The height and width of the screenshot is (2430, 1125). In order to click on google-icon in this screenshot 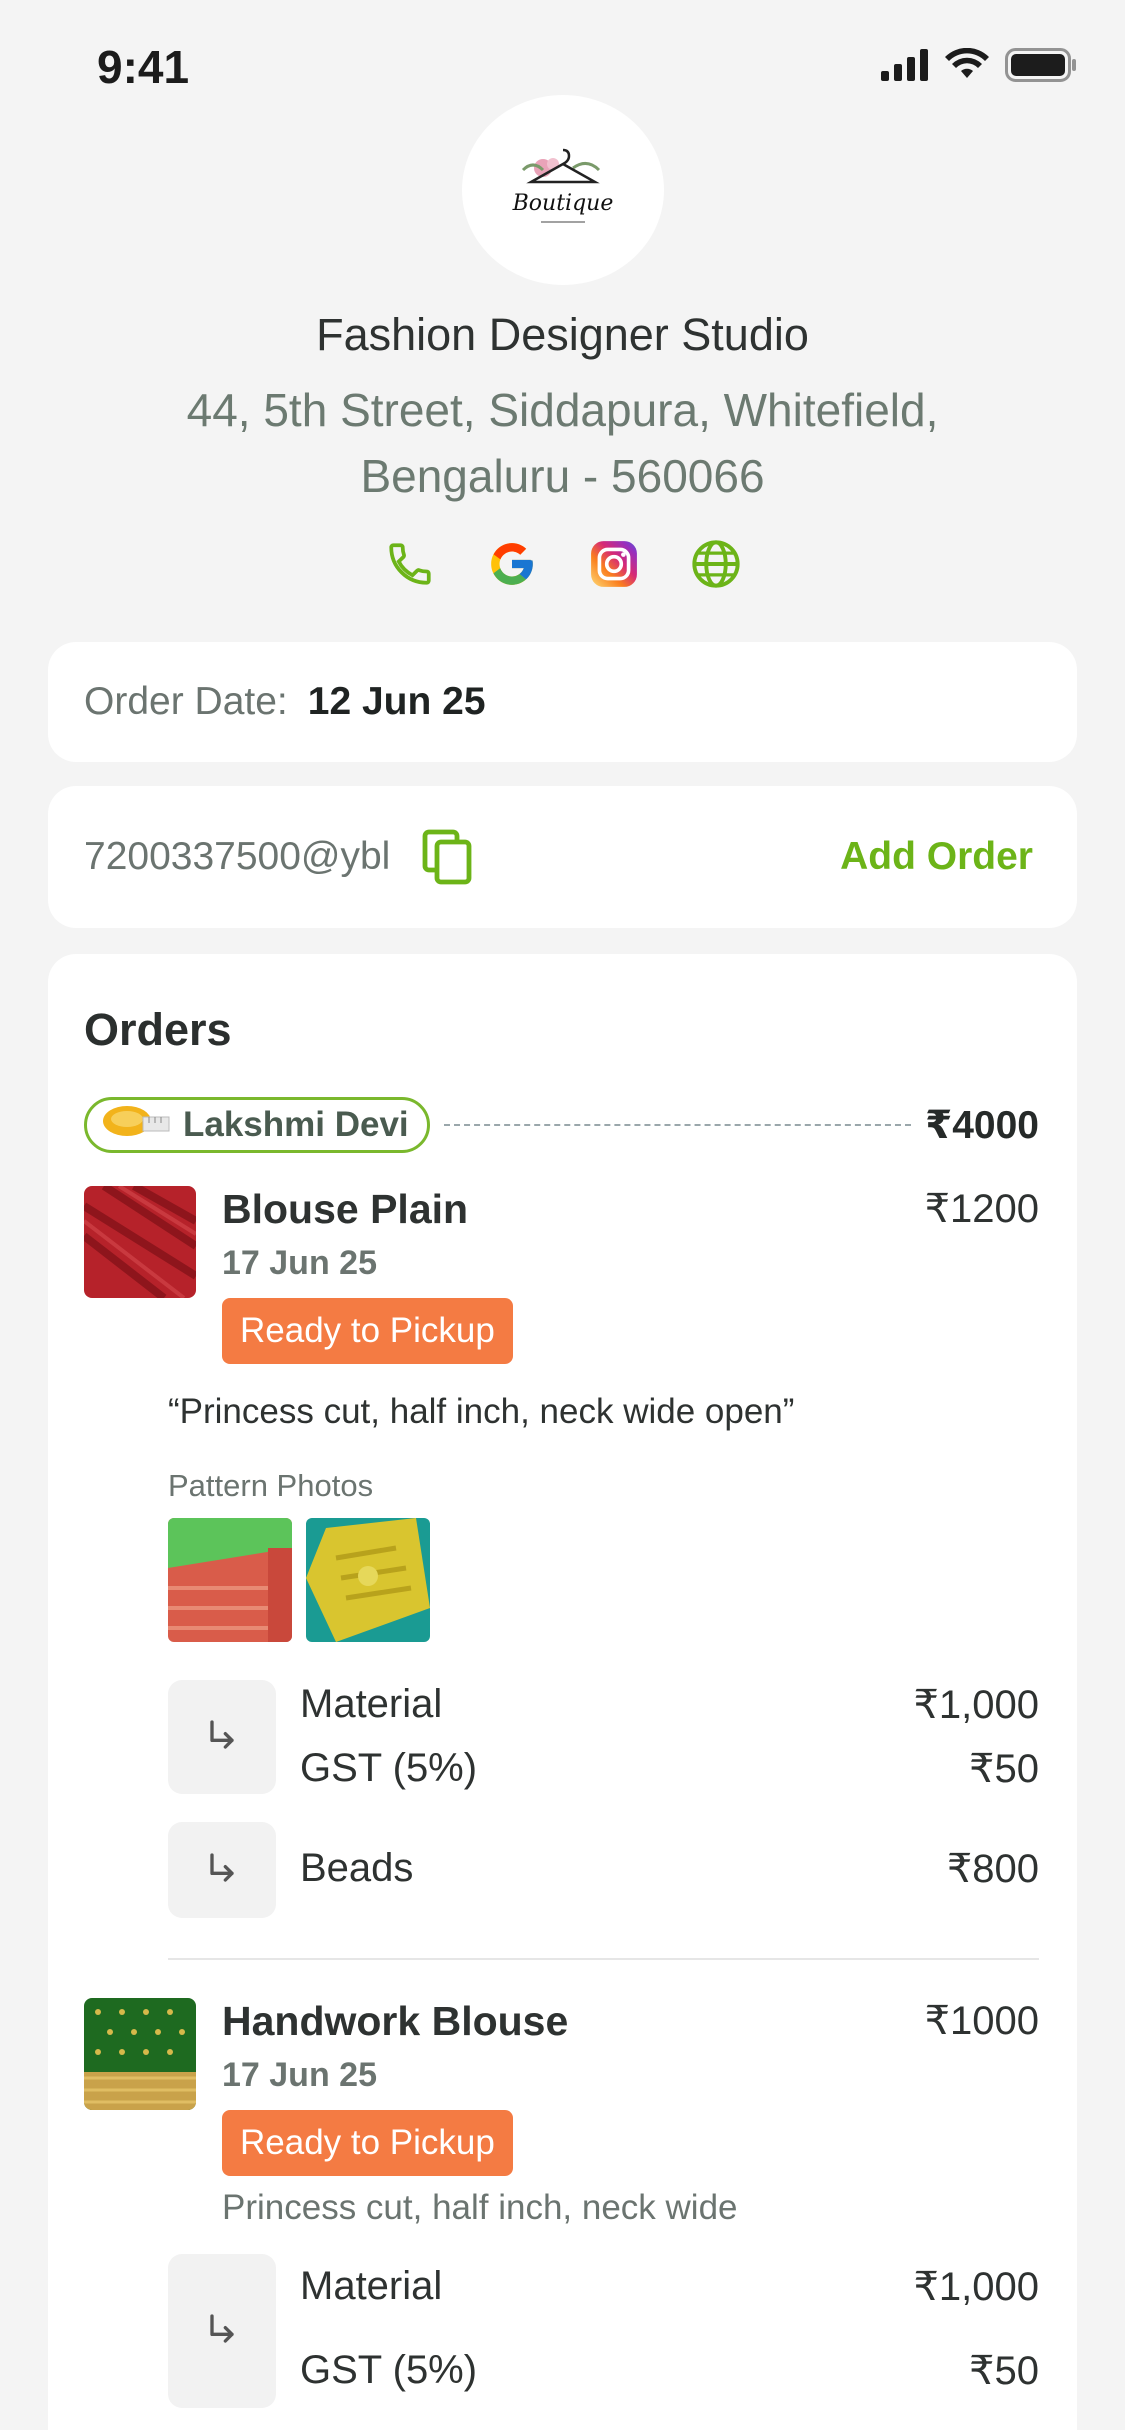, I will do `click(512, 564)`.